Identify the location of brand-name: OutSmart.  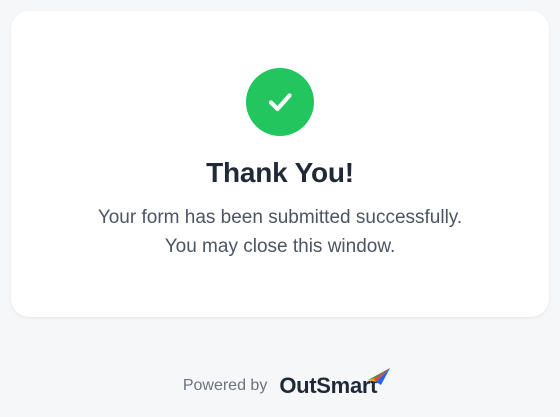
(328, 385).